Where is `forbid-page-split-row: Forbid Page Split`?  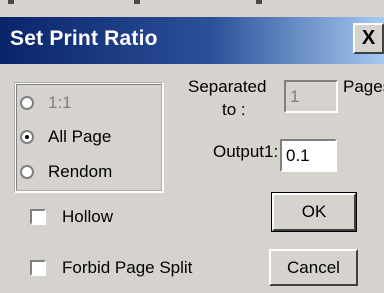
forbid-page-split-row: Forbid Page Split is located at coordinates (111, 268).